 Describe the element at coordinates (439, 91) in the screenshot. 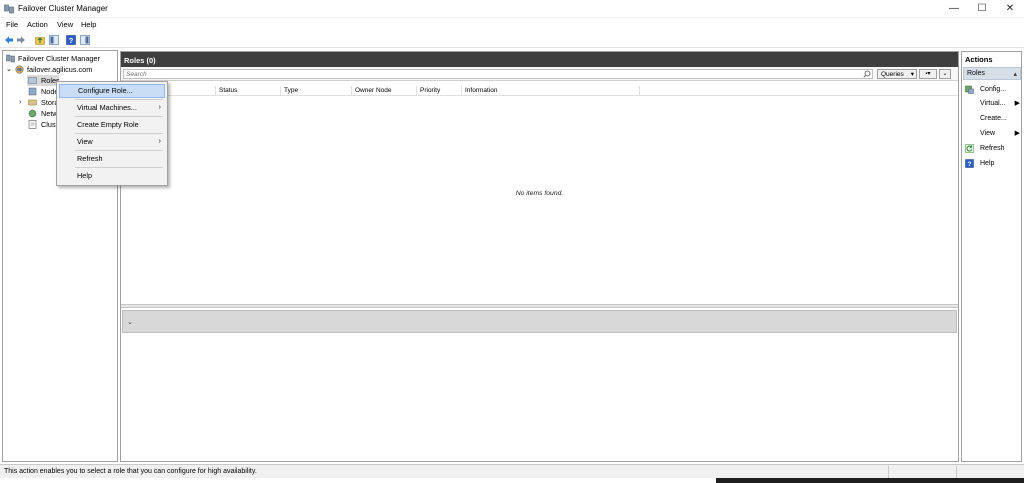

I see `column-priority: Priority` at that location.